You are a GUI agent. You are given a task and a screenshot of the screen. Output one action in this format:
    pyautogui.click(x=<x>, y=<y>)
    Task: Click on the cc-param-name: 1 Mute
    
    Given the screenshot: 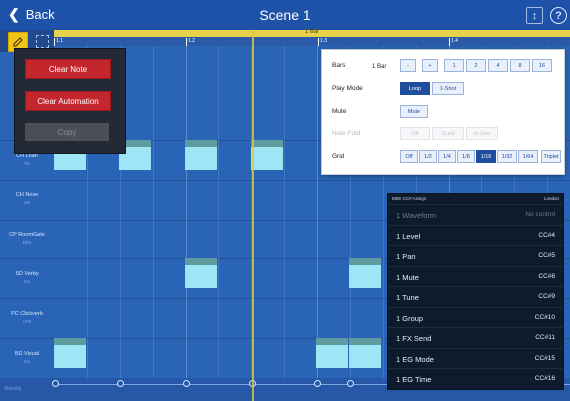 What is the action you would take?
    pyautogui.click(x=407, y=277)
    